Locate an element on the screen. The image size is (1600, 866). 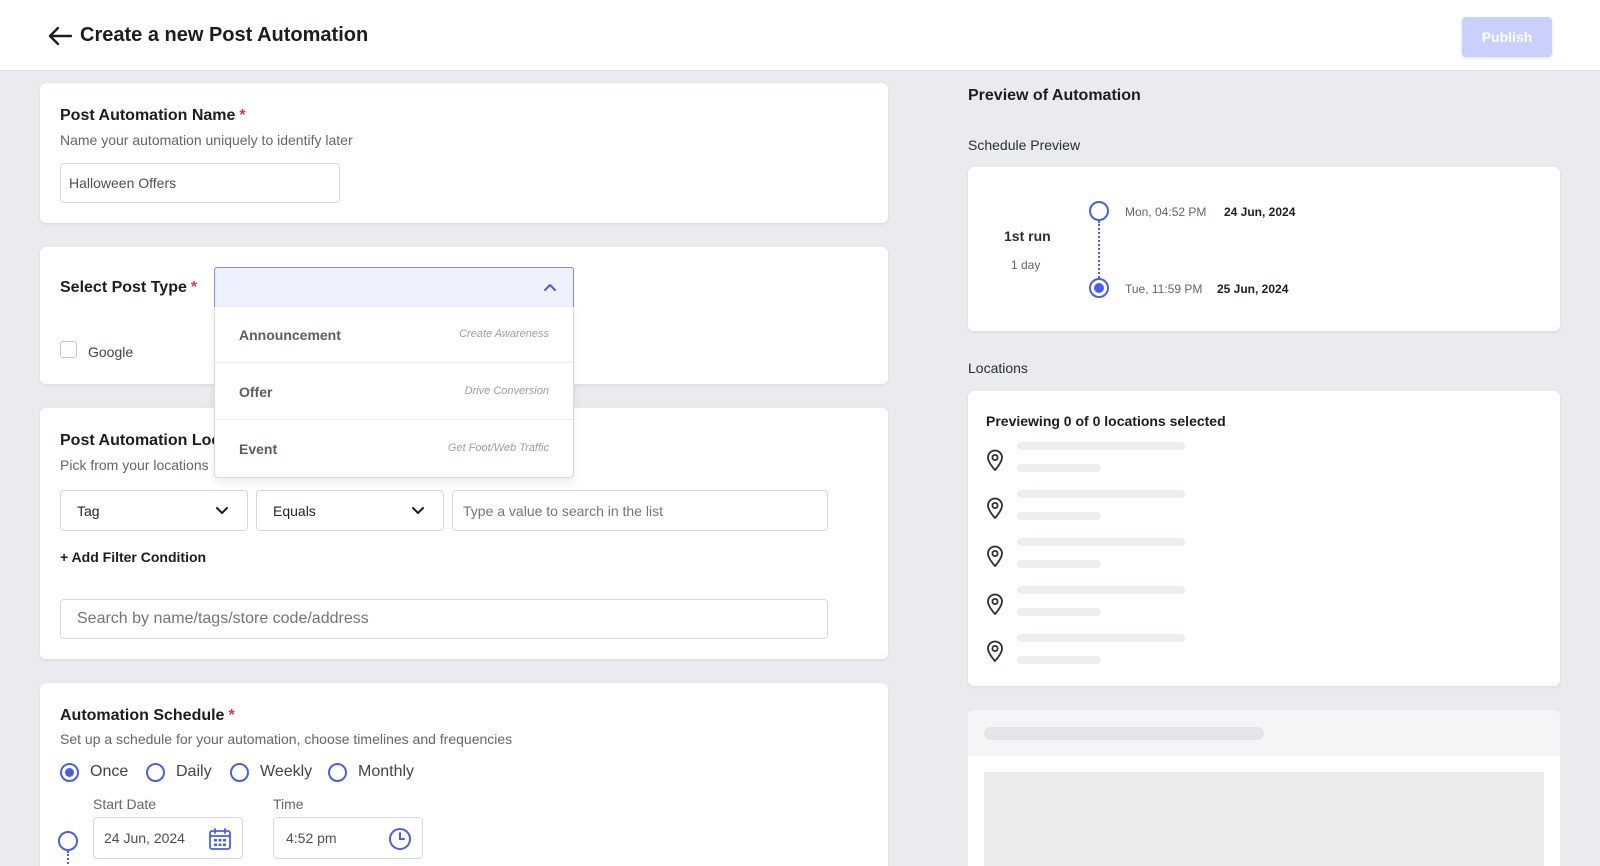
location-search-input is located at coordinates (444, 619).